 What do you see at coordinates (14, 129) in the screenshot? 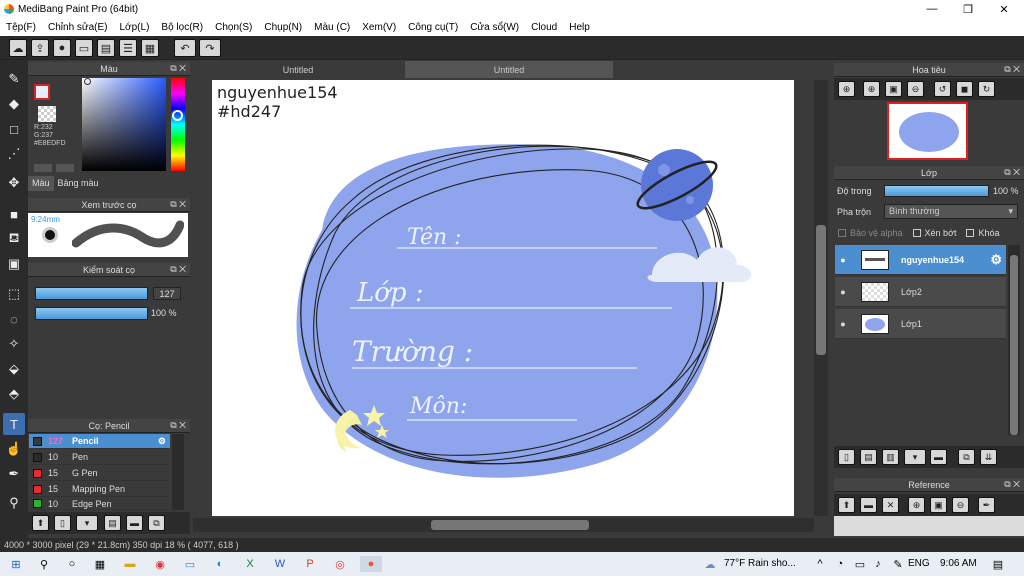
I see `rectangle-tool-icon: □` at bounding box center [14, 129].